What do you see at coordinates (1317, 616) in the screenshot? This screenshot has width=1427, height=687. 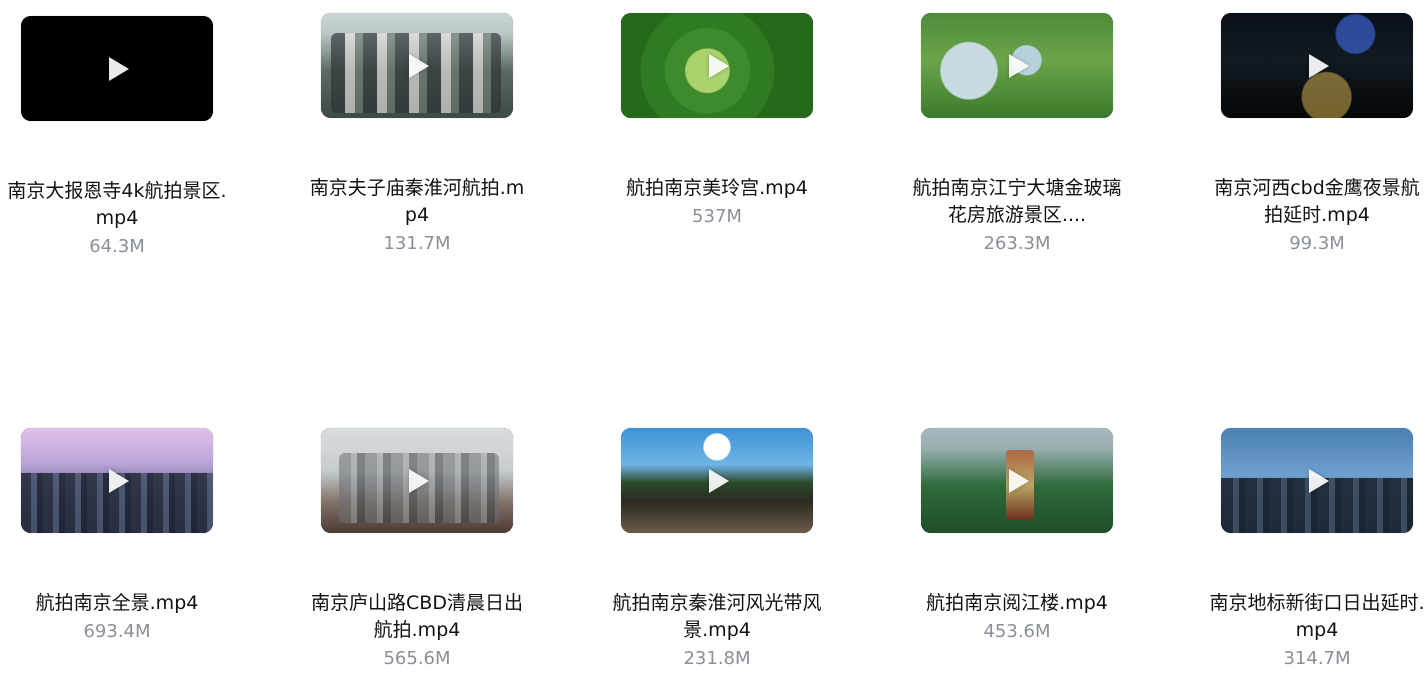 I see `video-filename: 南京地标新街口日出延时.mp4` at bounding box center [1317, 616].